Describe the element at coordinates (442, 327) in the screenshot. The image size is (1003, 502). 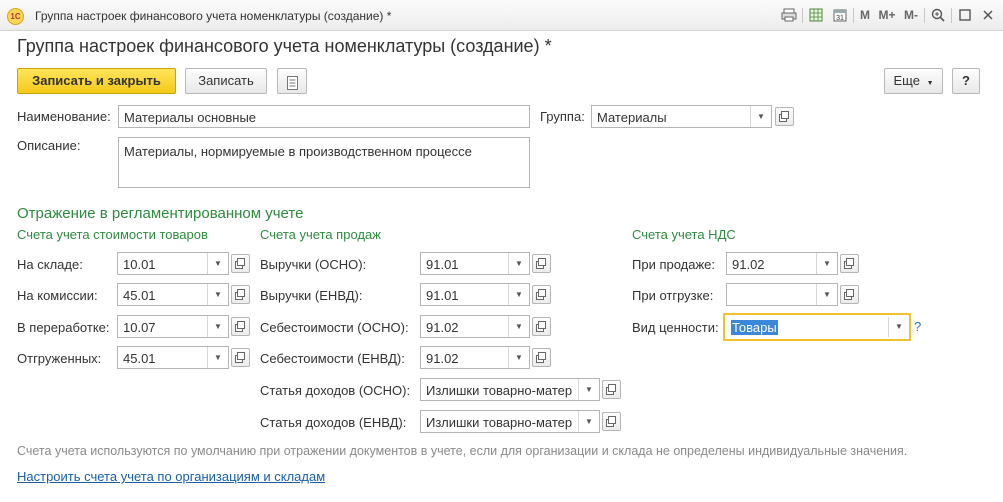
I see `cost-osno-value: 91.02` at that location.